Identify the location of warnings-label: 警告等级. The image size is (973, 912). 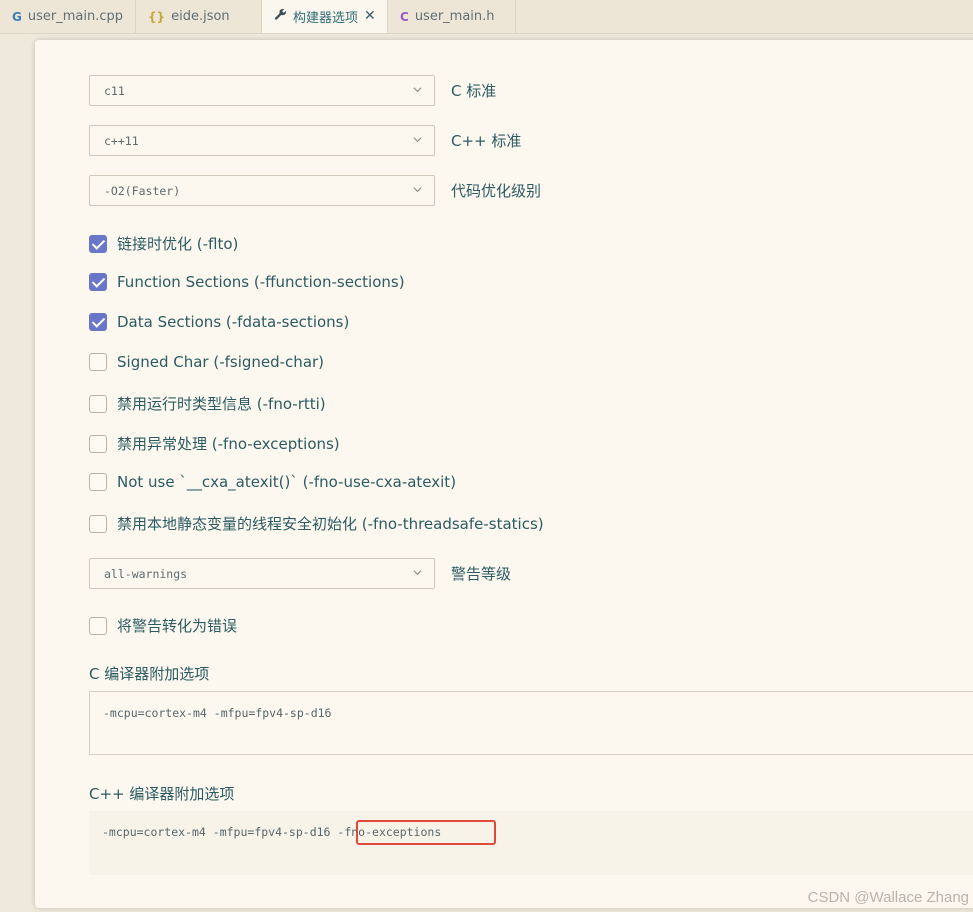
(481, 574).